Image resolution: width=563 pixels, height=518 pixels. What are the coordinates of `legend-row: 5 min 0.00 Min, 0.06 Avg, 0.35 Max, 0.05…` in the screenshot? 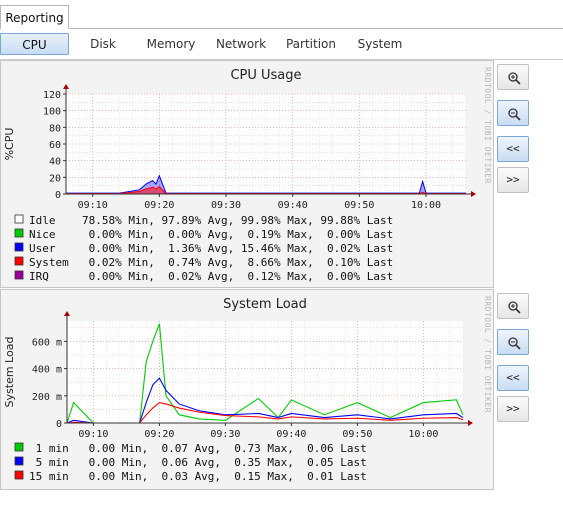 It's located at (198, 462).